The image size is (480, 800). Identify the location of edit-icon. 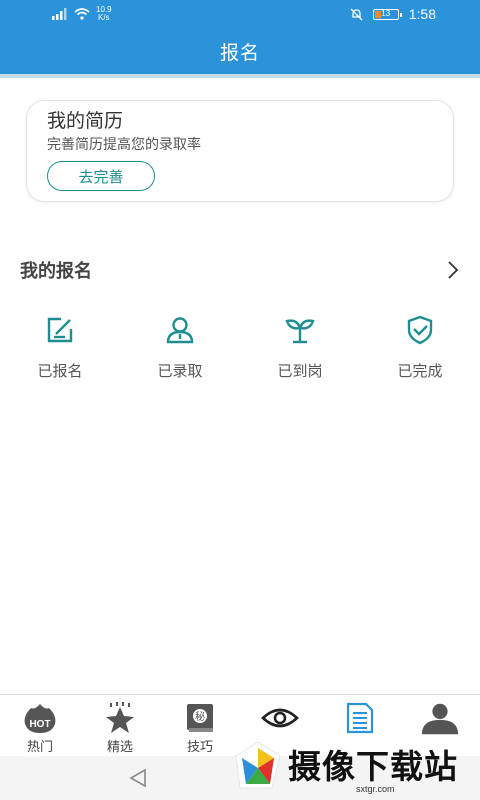
(60, 330).